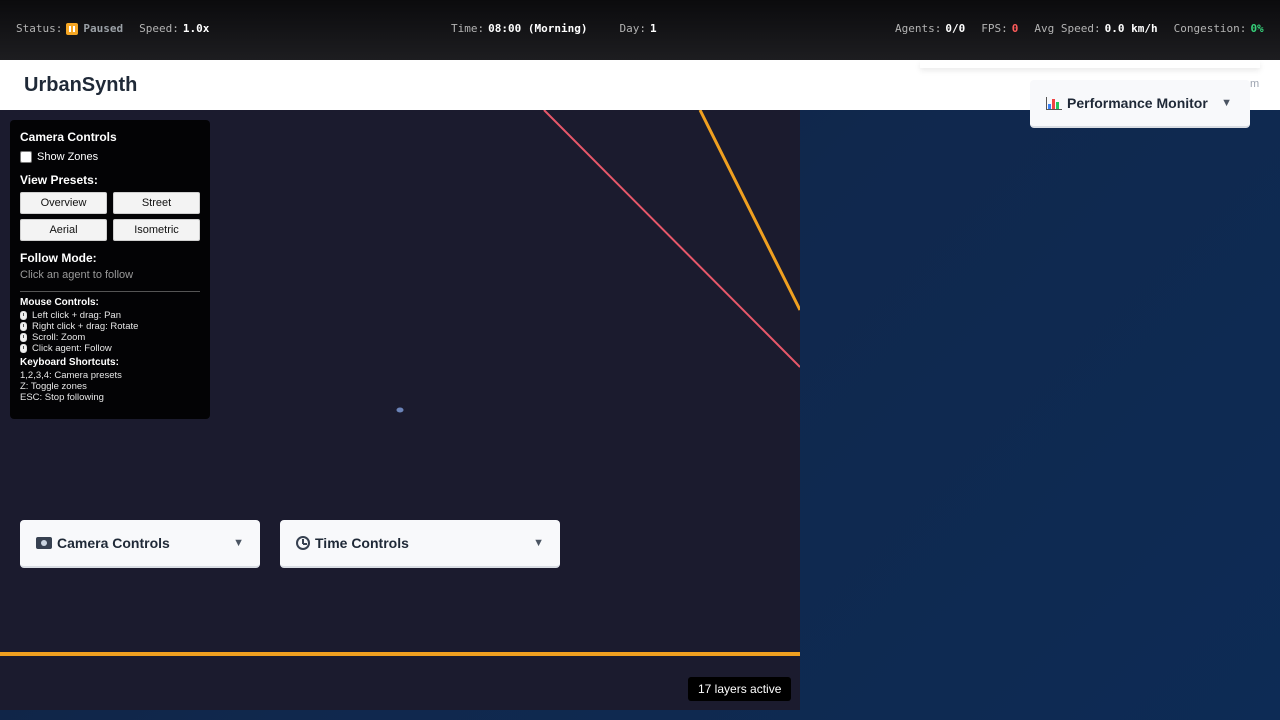  What do you see at coordinates (1131, 28) in the screenshot?
I see `avg-speed-value: 0.0 km/h` at bounding box center [1131, 28].